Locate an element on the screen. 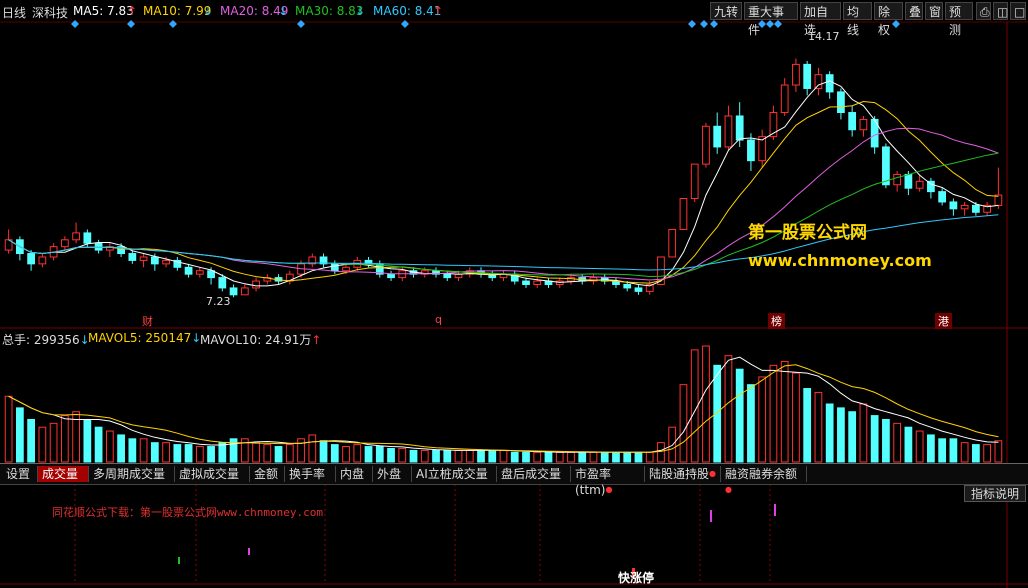 The width and height of the screenshot is (1028, 588). ma-arrow-3: ↓ is located at coordinates (360, 11).